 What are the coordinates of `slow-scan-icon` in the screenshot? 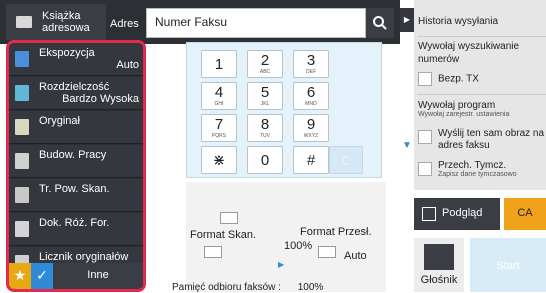 It's located at (22, 195).